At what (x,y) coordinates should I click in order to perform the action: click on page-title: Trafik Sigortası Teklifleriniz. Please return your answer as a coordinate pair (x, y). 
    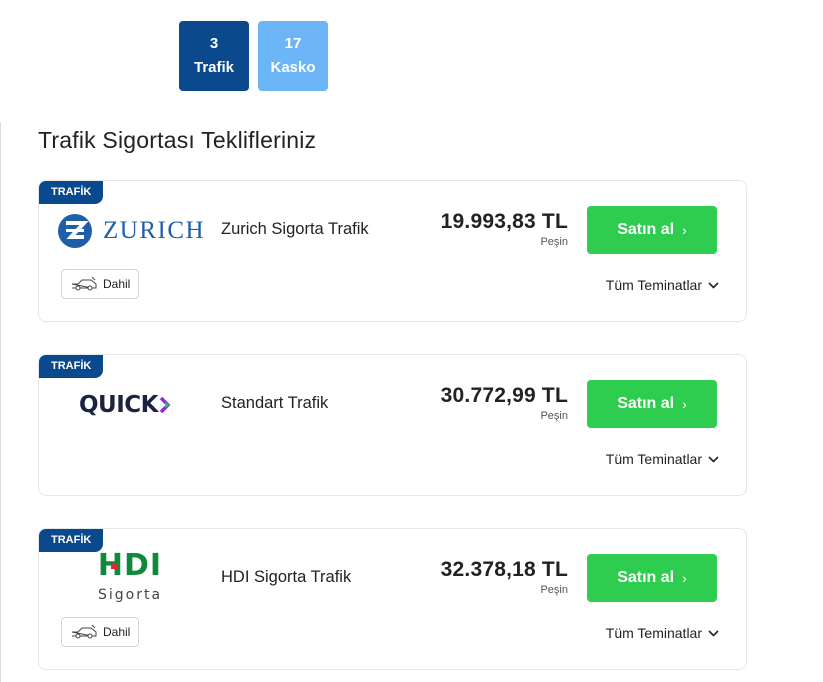
    Looking at the image, I should click on (177, 140).